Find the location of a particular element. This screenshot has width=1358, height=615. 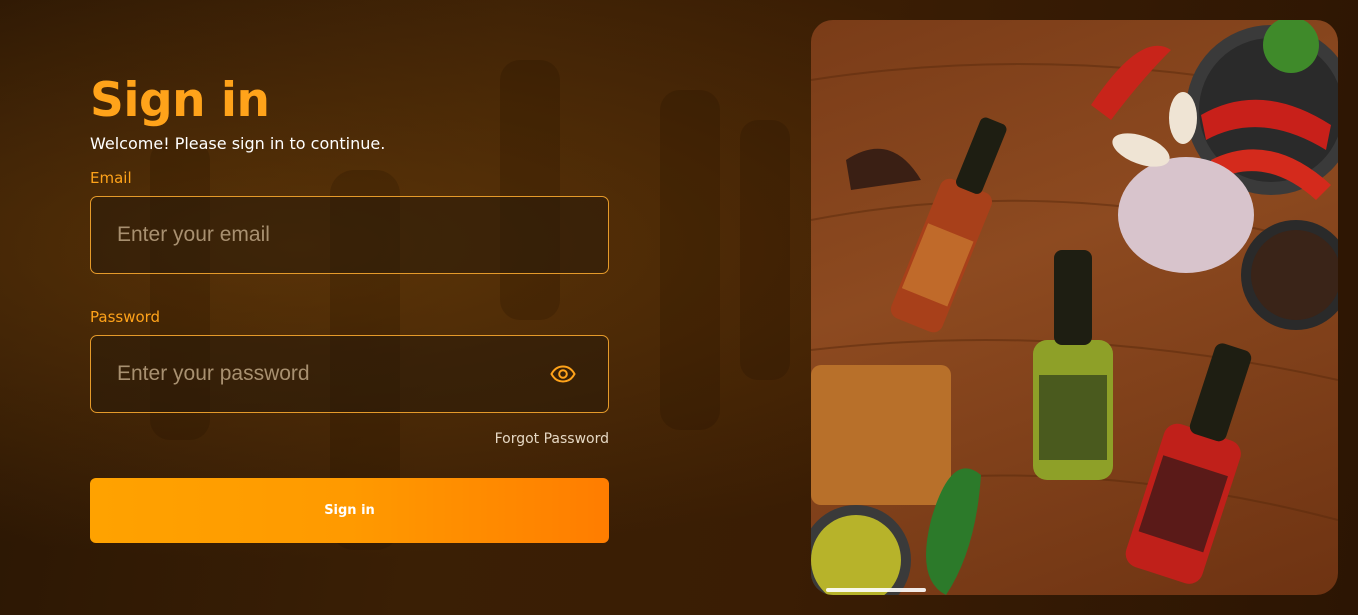

welcome-text: Welcome! Please sign in to continue. is located at coordinates (238, 143).